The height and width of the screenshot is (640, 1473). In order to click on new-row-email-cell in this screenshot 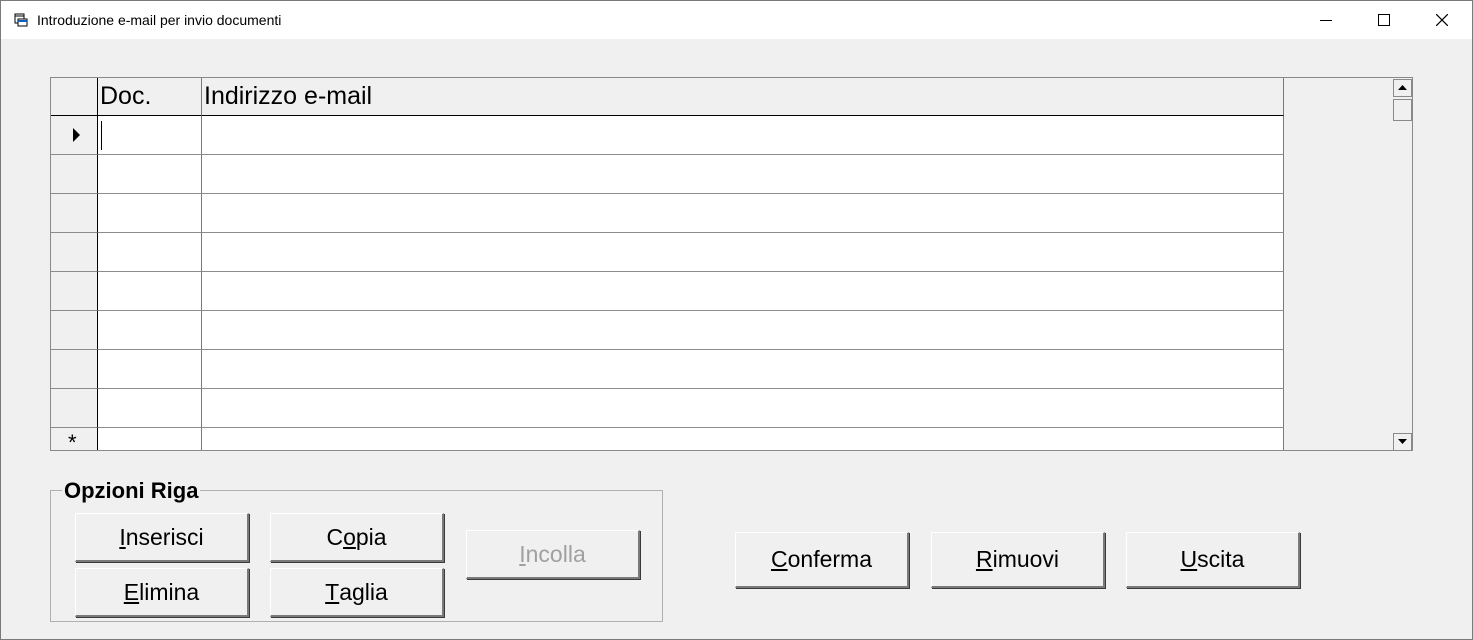, I will do `click(743, 439)`.